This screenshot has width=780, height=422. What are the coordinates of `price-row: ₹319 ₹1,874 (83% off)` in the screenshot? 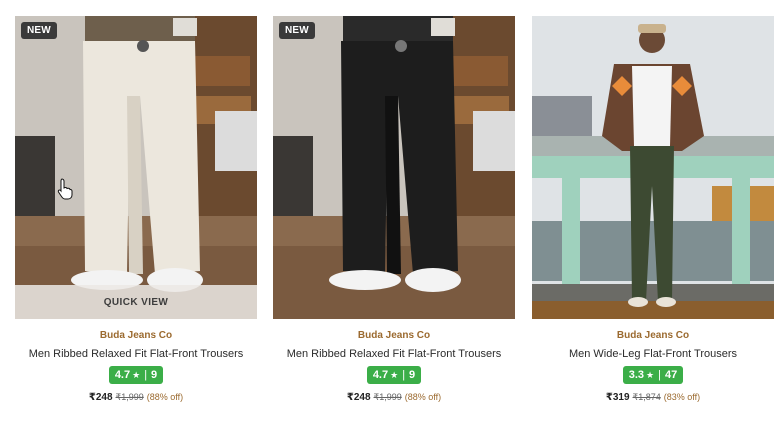 It's located at (653, 397).